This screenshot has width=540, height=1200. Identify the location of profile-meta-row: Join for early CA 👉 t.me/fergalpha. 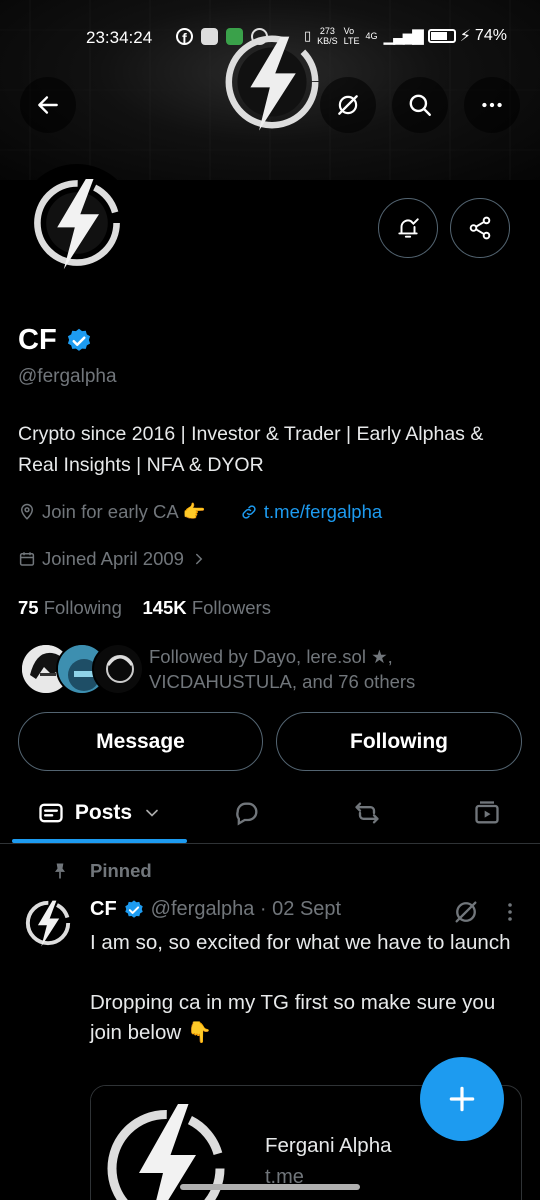
(200, 512).